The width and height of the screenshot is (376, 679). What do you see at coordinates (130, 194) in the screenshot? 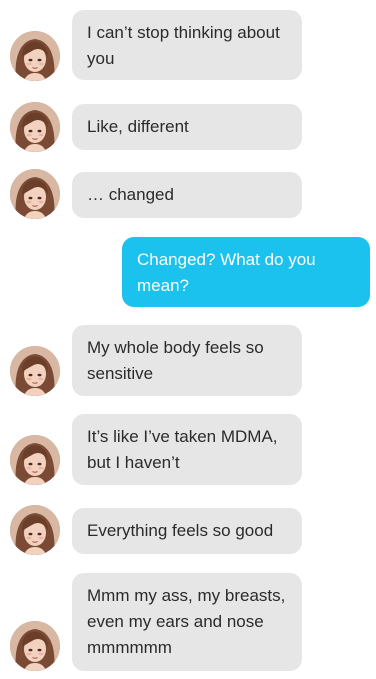
I see `message-text: … changed` at bounding box center [130, 194].